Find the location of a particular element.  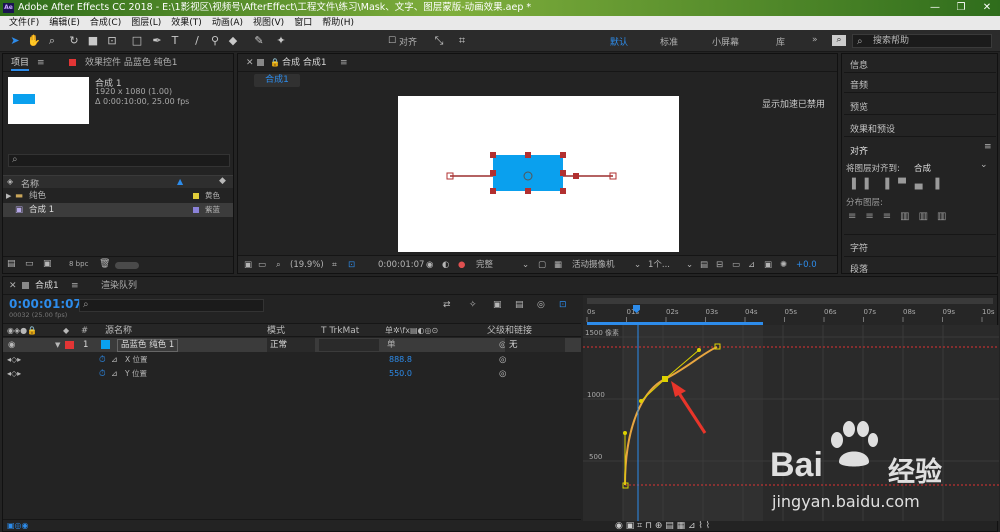

channel-icon: ● is located at coordinates (461, 265).